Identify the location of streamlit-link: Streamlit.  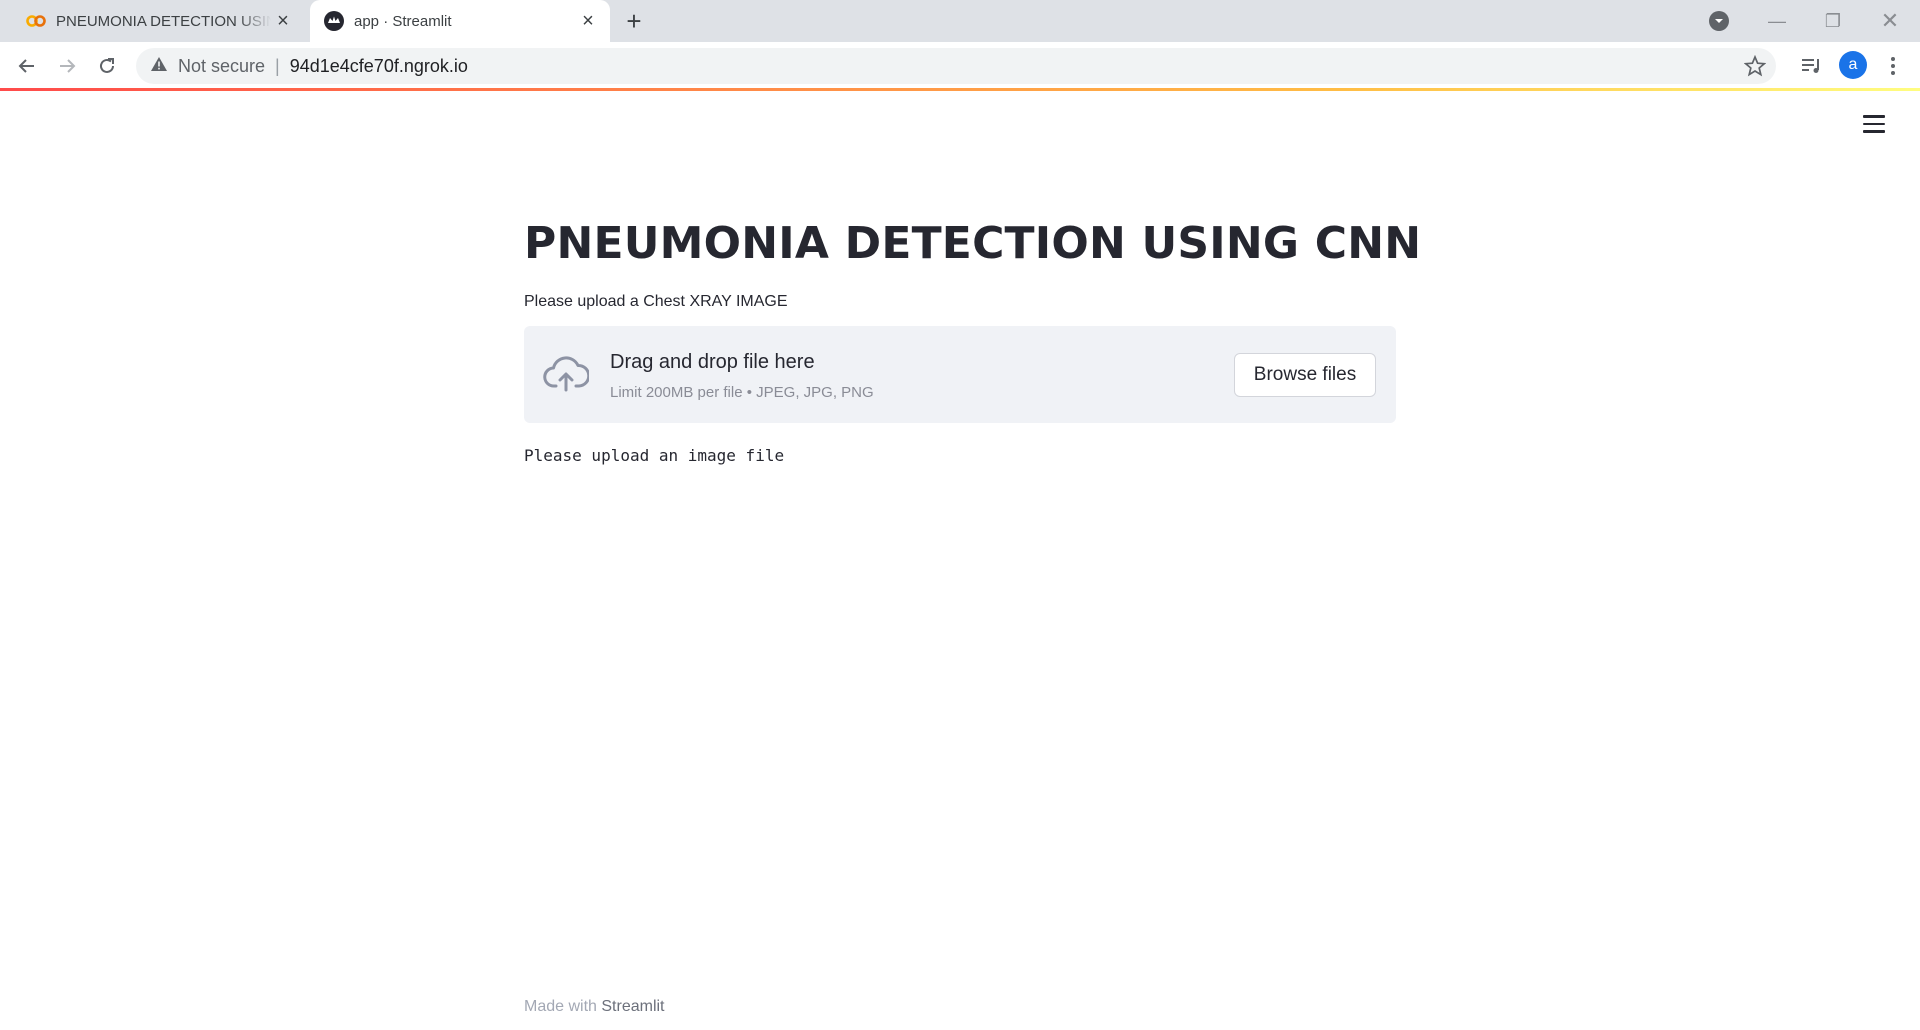
(632, 1006).